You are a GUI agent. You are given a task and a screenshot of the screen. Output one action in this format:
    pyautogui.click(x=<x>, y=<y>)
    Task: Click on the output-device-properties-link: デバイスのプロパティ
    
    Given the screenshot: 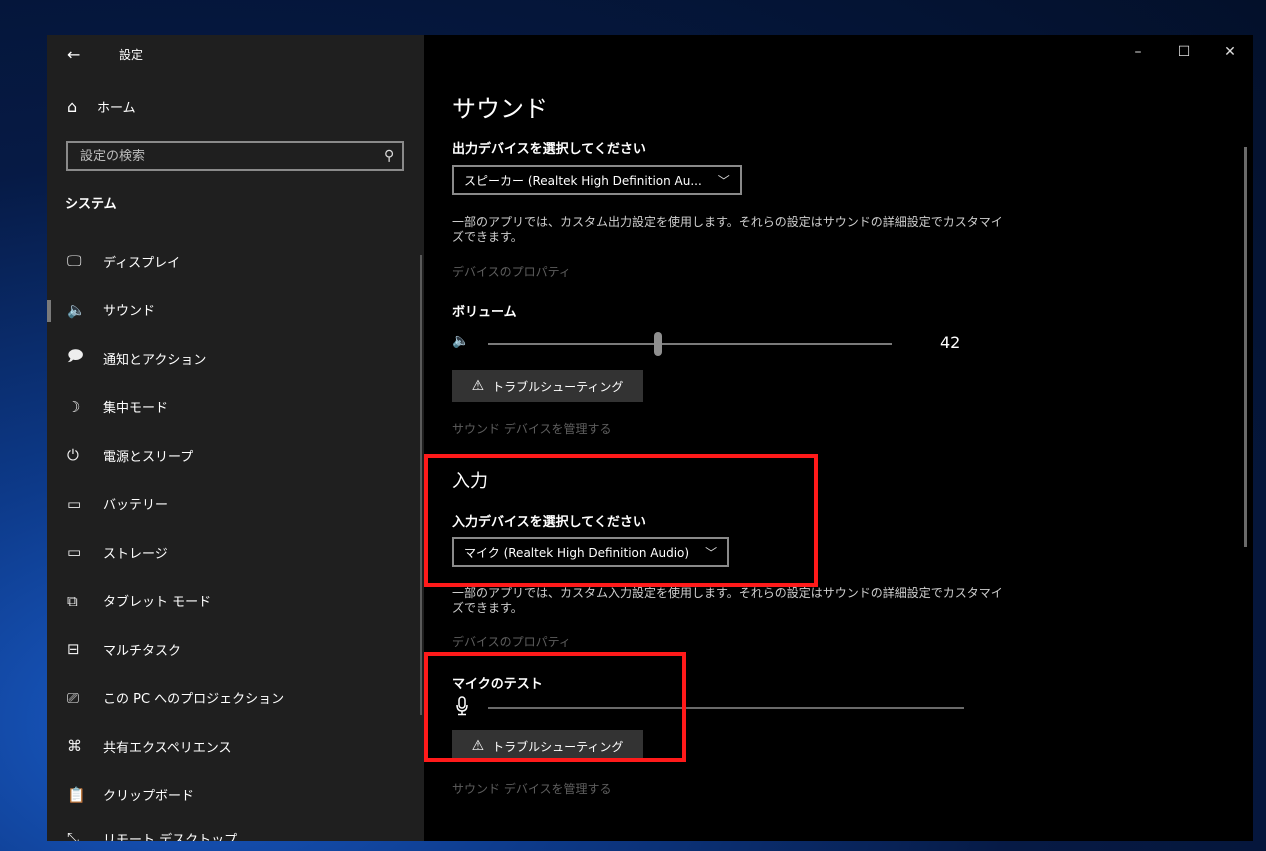 What is the action you would take?
    pyautogui.click(x=511, y=271)
    